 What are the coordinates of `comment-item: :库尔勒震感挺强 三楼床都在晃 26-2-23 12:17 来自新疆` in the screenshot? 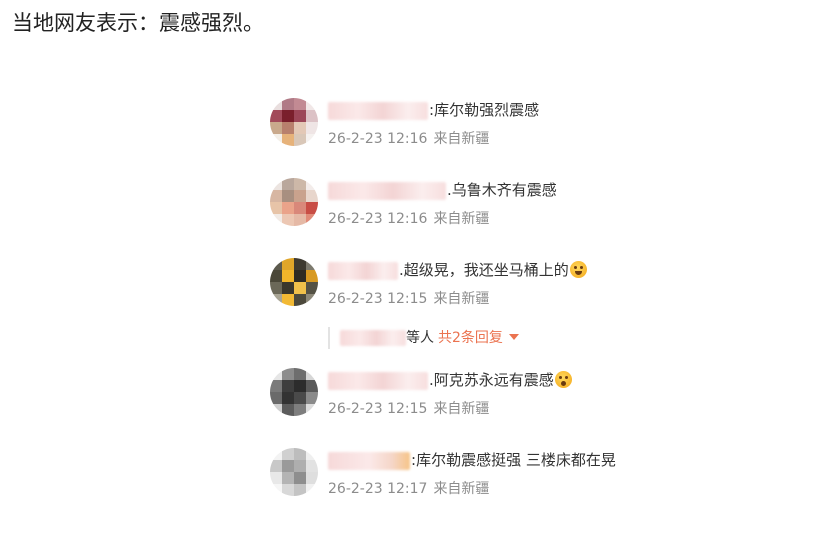 It's located at (550, 485).